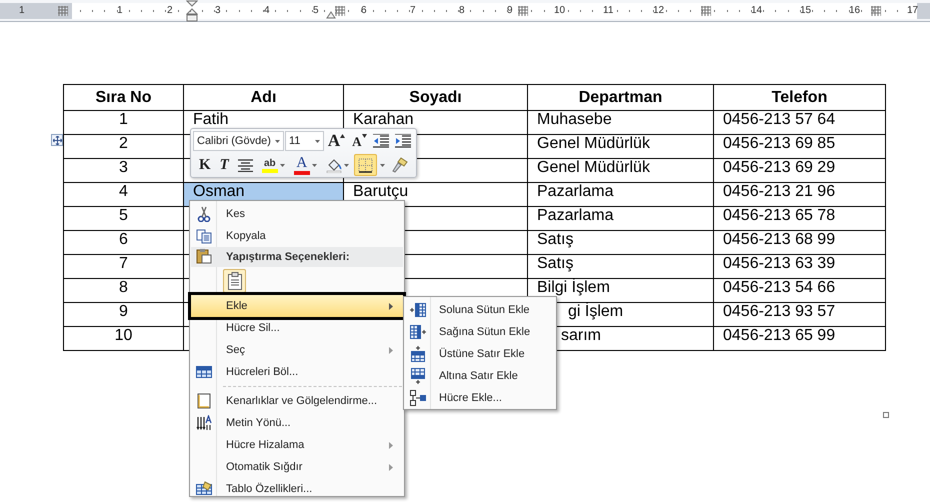  Describe the element at coordinates (124, 97) in the screenshot. I see `column-header: Sıra No` at that location.